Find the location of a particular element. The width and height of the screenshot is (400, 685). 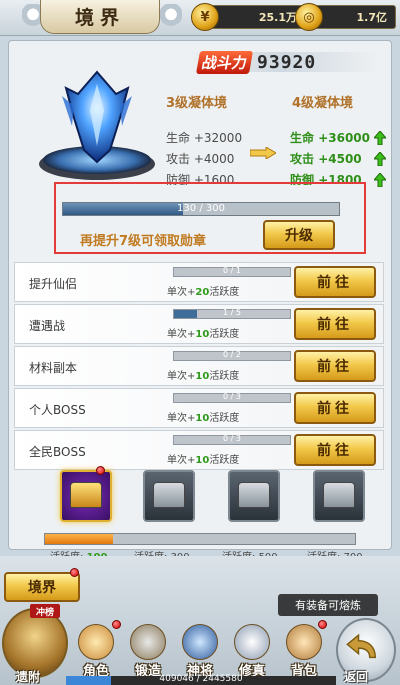

task-name: 个人BOSS is located at coordinates (57, 410).